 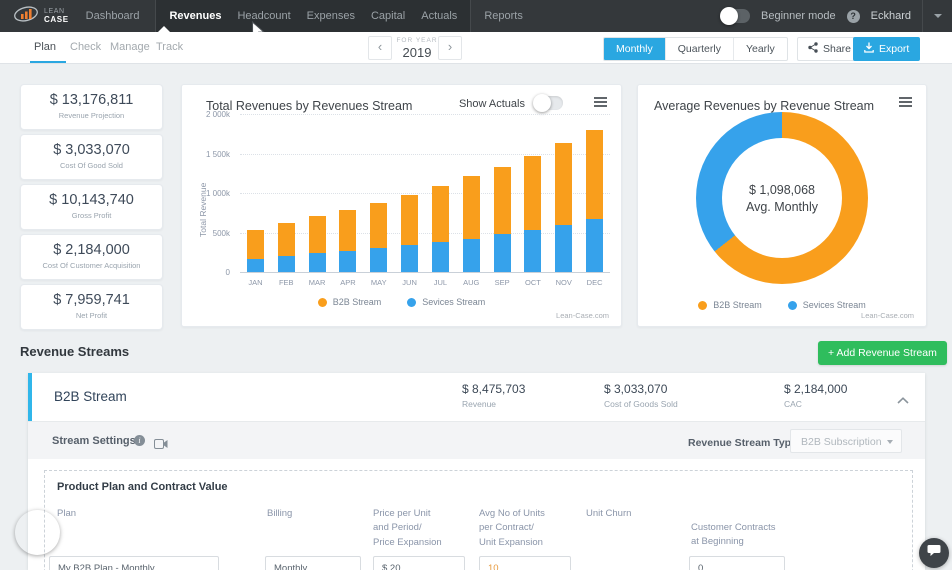 What do you see at coordinates (217, 154) in the screenshot?
I see `y-axis-tick: 1 500k` at bounding box center [217, 154].